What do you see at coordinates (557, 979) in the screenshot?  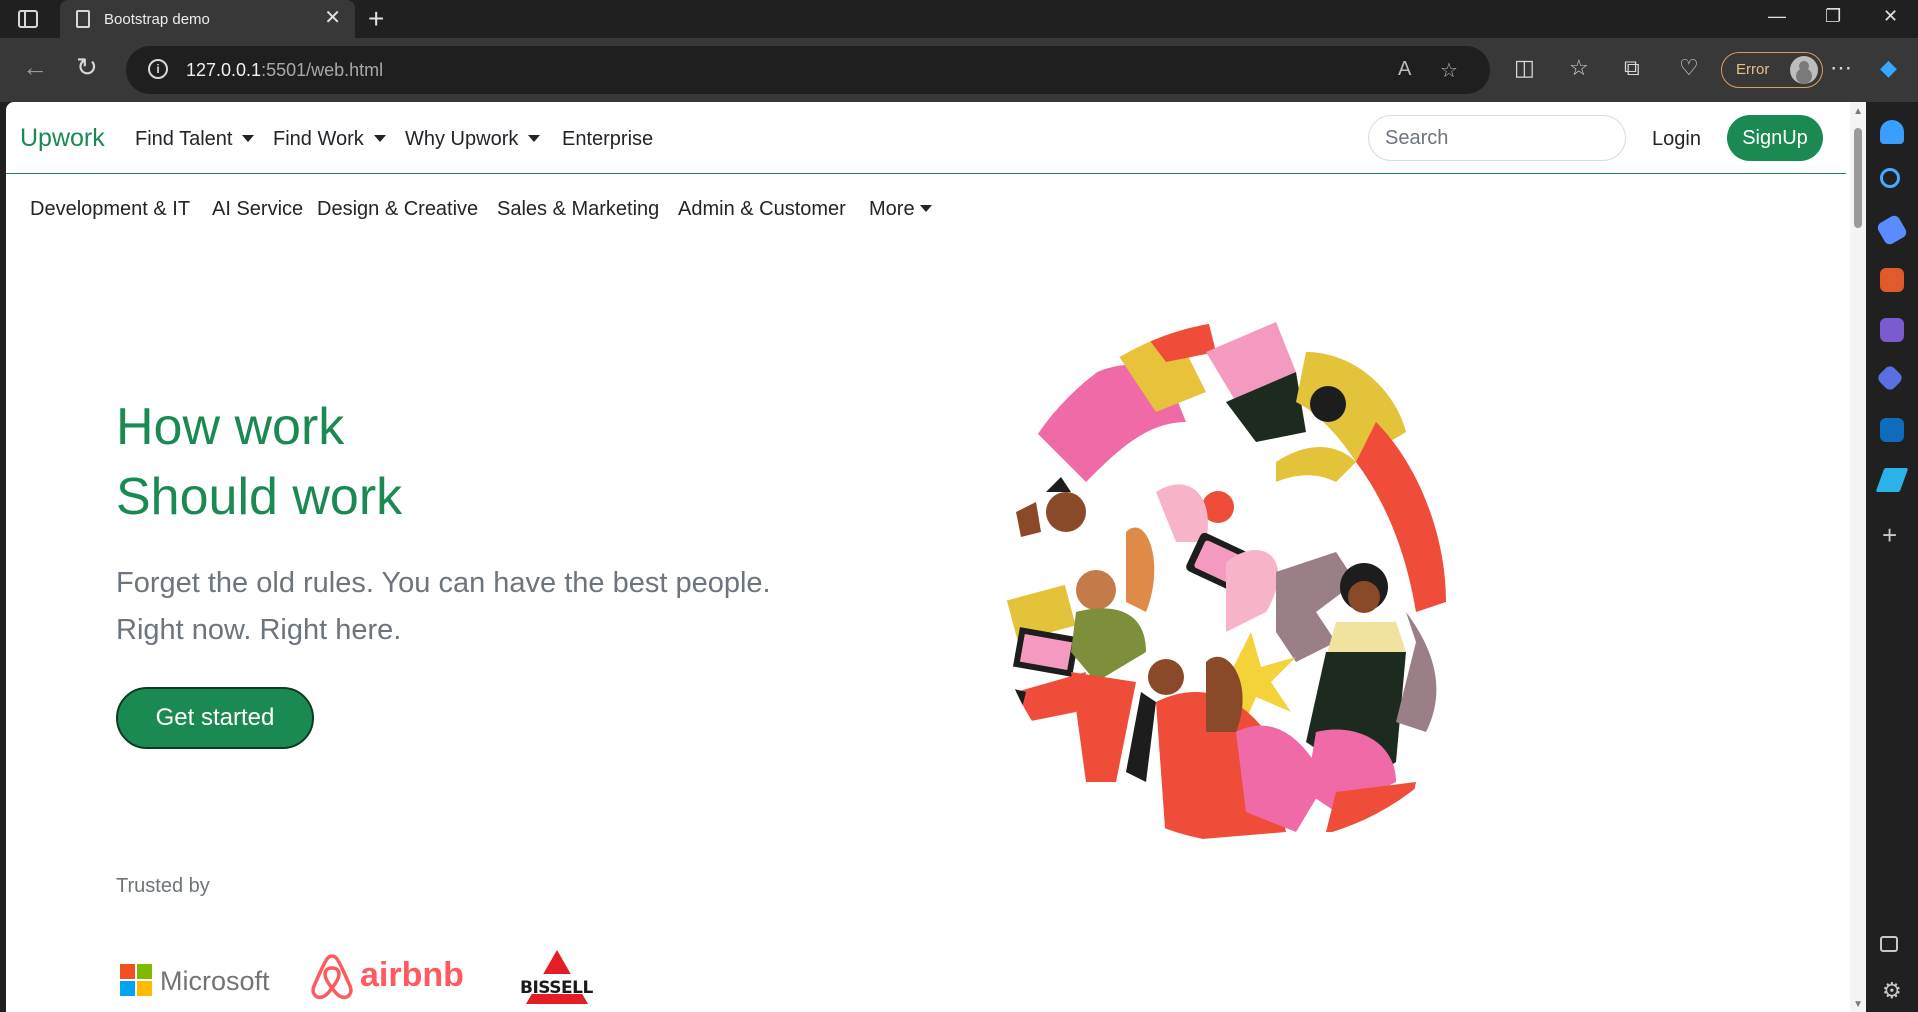 I see `bissell-logo: BISSELL` at bounding box center [557, 979].